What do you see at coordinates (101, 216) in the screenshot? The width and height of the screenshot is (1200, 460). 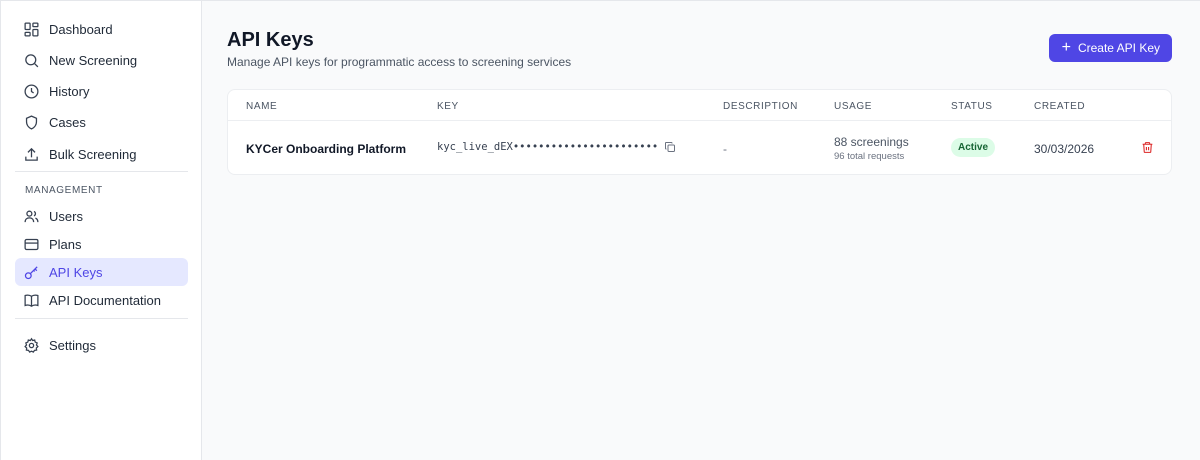 I see `sidebar-item-users: Users` at bounding box center [101, 216].